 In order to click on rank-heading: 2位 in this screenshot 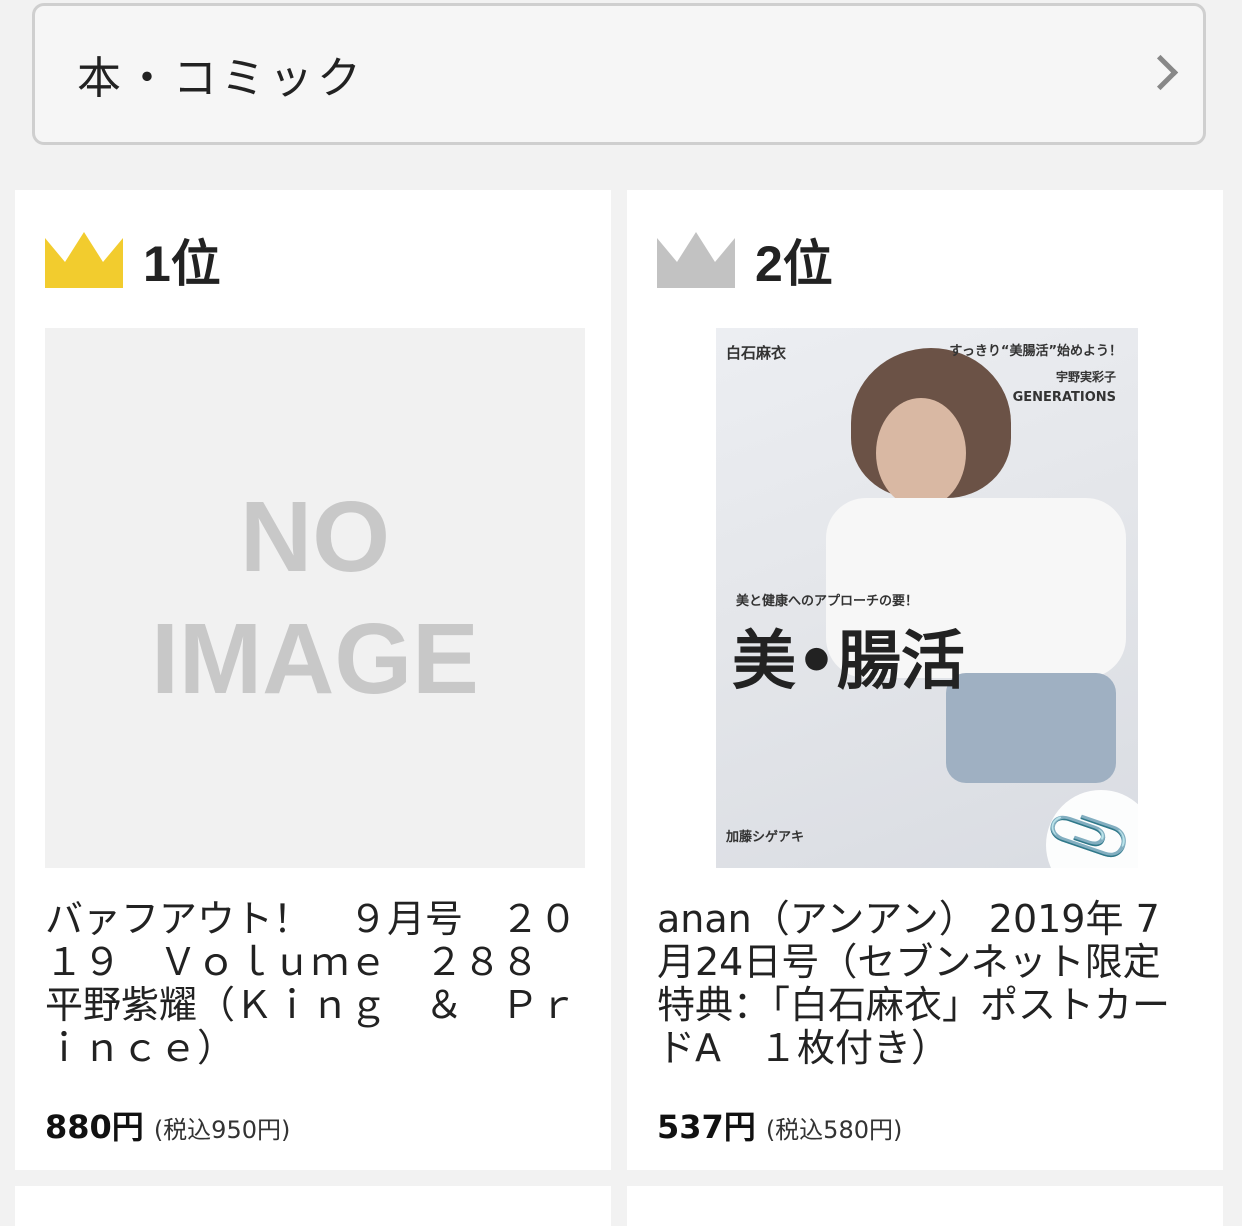, I will do `click(745, 261)`.